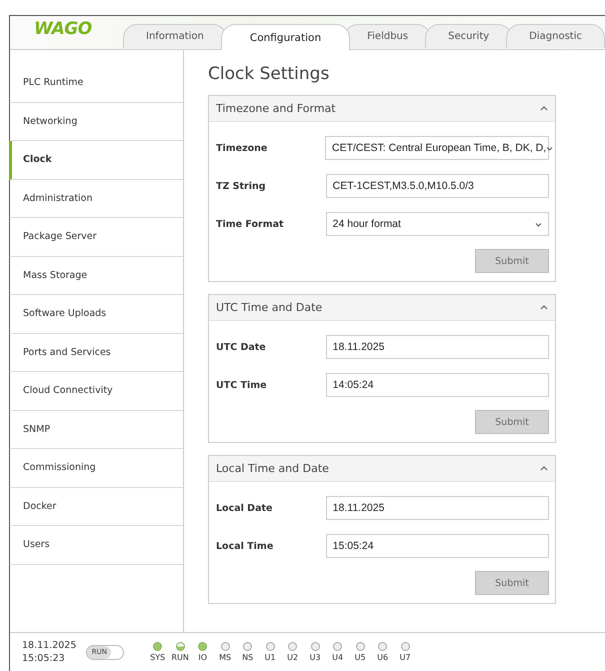 Image resolution: width=605 pixels, height=671 pixels. I want to click on sidebar-item: Package Server, so click(96, 237).